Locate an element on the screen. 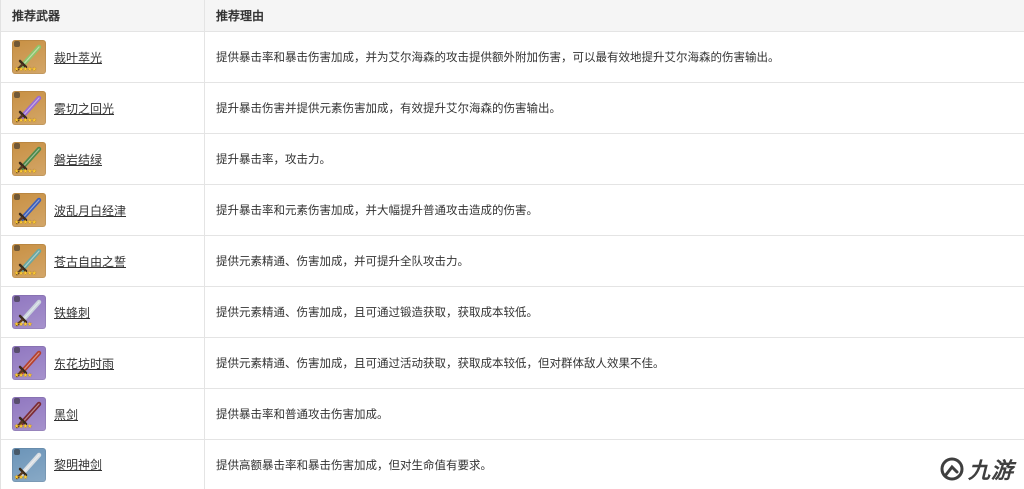 The image size is (1024, 489). weapon-cell: ★★★★ 东花坊时雨 is located at coordinates (103, 363).